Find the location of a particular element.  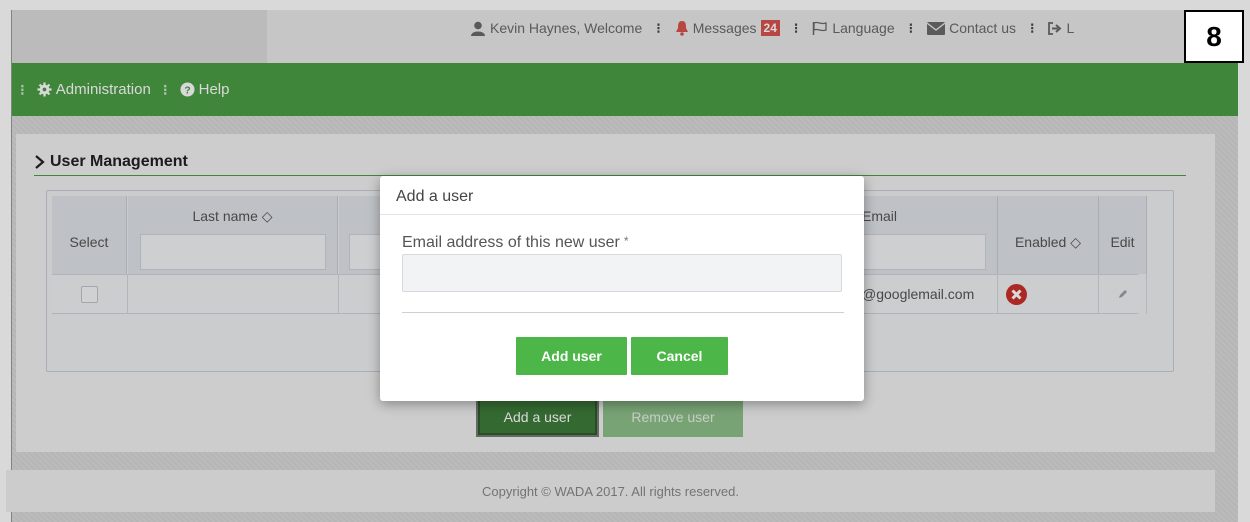

dialog-title: Add a user is located at coordinates (622, 195).